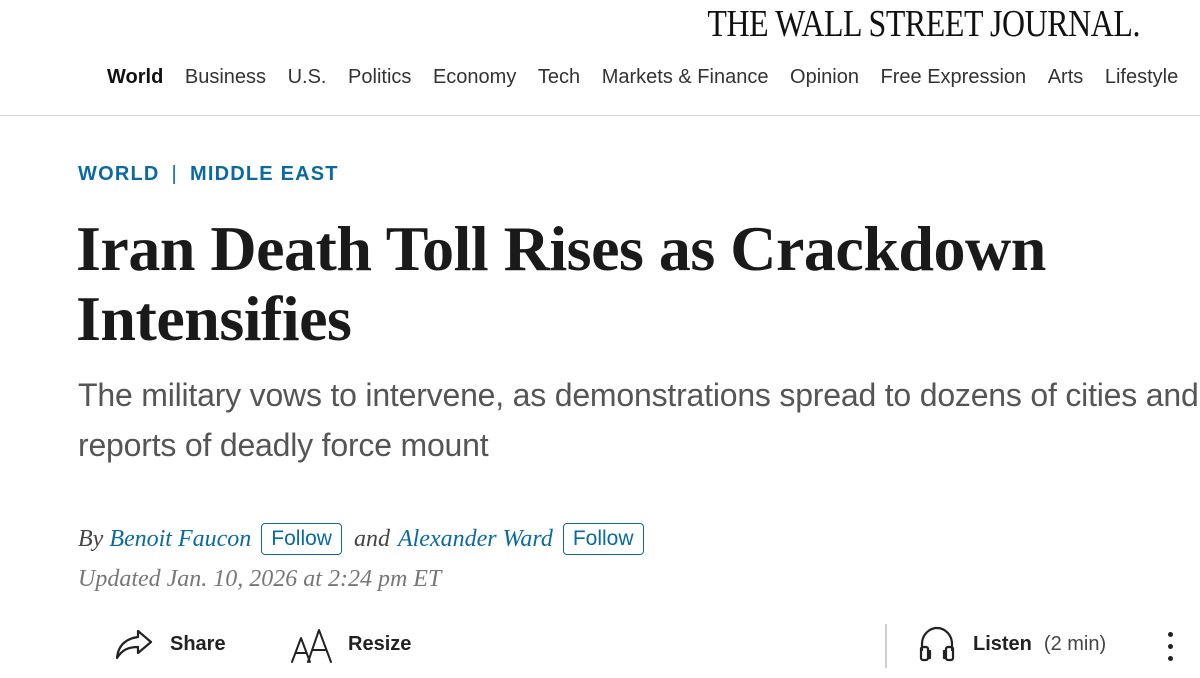 The height and width of the screenshot is (678, 1200). I want to click on section-breadcrumb: WORLD | MIDDLE EAST, so click(208, 174).